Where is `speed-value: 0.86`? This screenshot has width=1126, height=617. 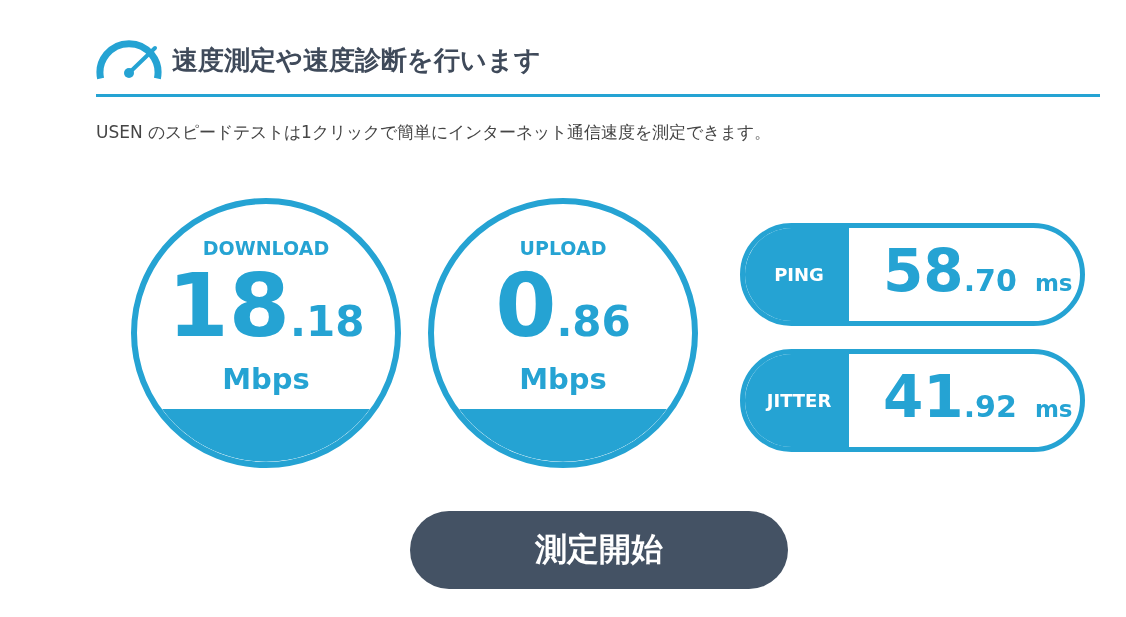
speed-value: 0.86 is located at coordinates (563, 306).